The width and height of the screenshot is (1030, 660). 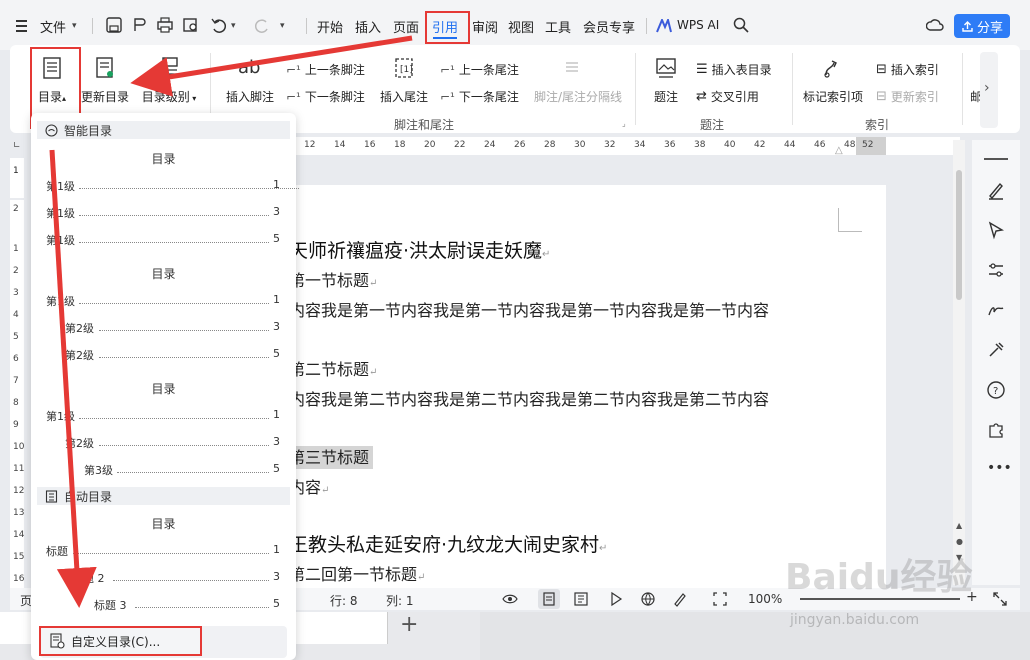 I want to click on more-icon: •••, so click(x=999, y=468).